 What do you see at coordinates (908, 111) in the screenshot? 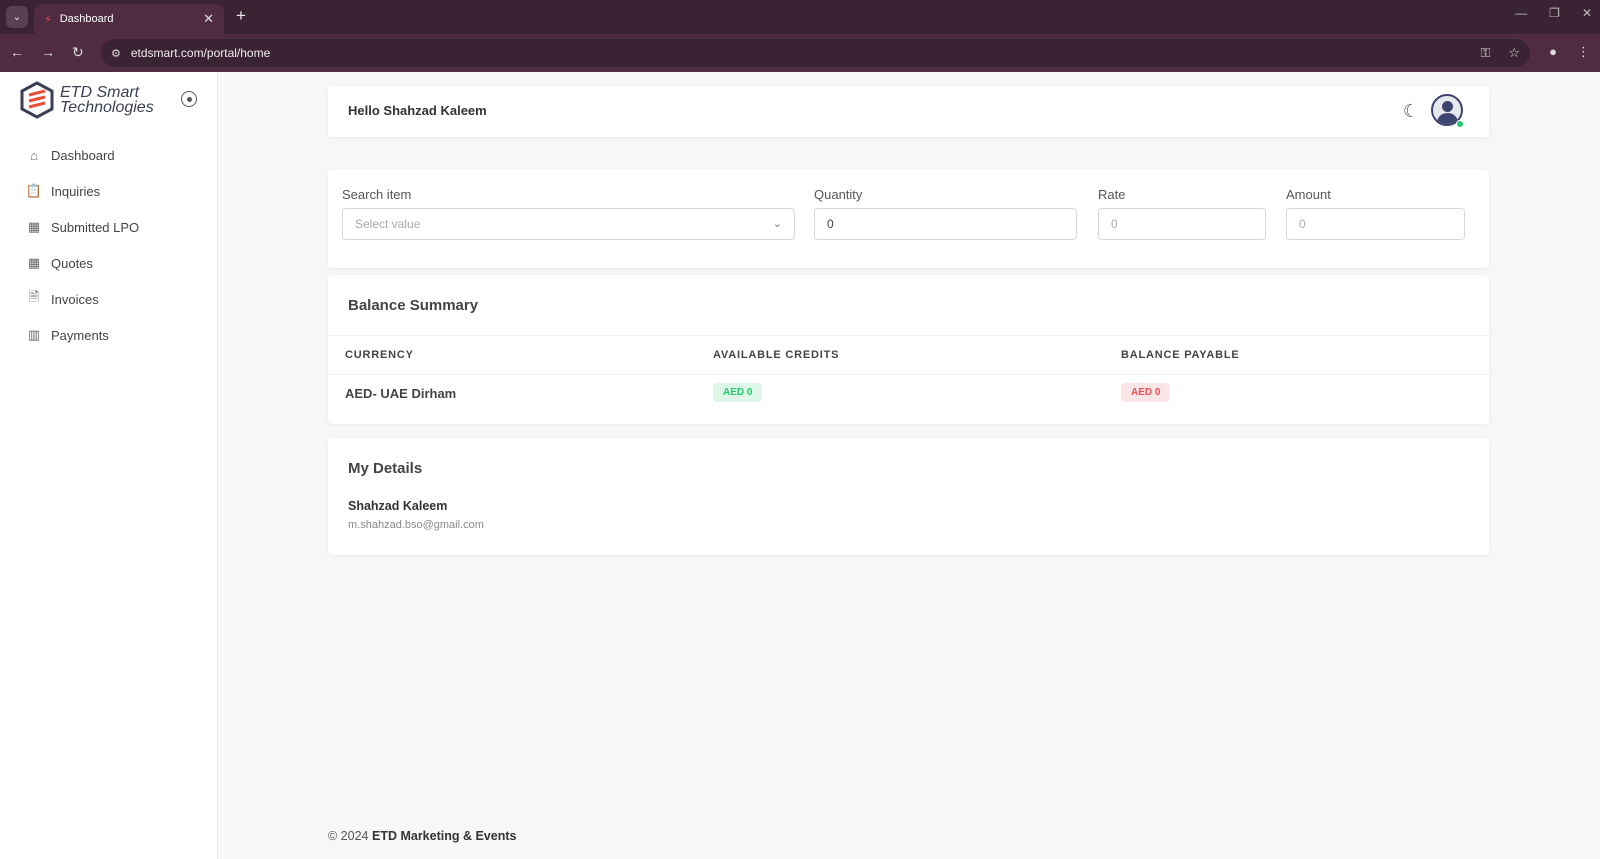
I see `header-card: Hello Shahzad Kaleem ☾` at bounding box center [908, 111].